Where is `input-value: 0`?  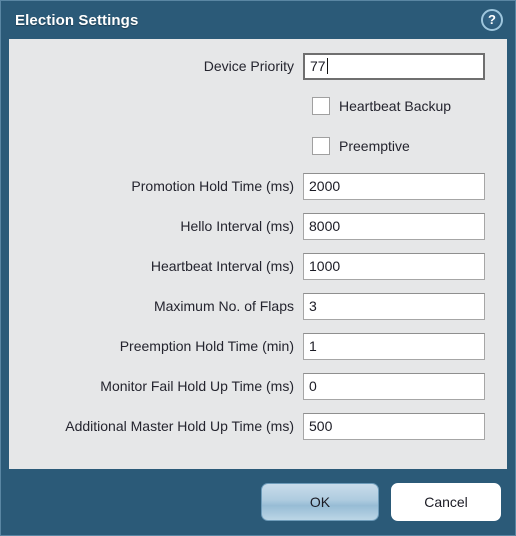 input-value: 0 is located at coordinates (313, 386).